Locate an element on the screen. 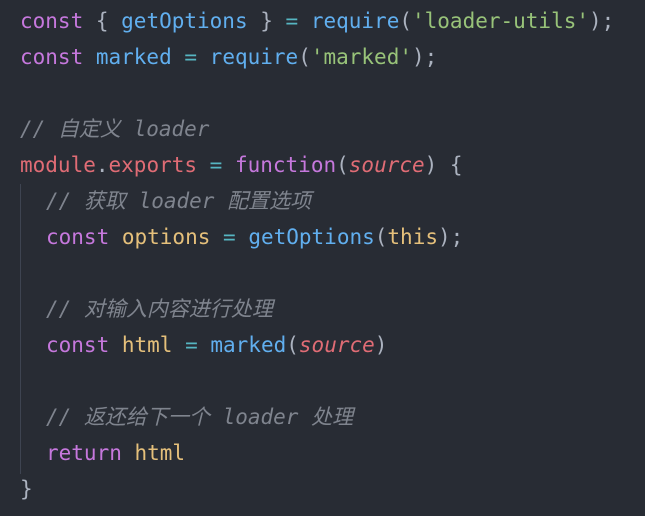  function-getOptions: getOptions is located at coordinates (305, 237).